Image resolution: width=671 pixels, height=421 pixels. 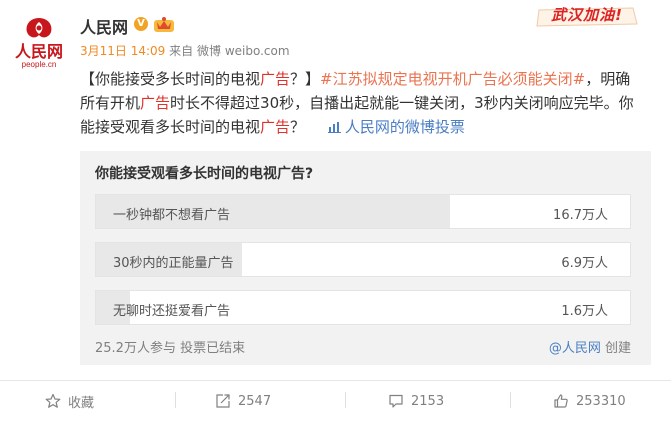 What do you see at coordinates (148, 51) in the screenshot?
I see `post-time: 14:09` at bounding box center [148, 51].